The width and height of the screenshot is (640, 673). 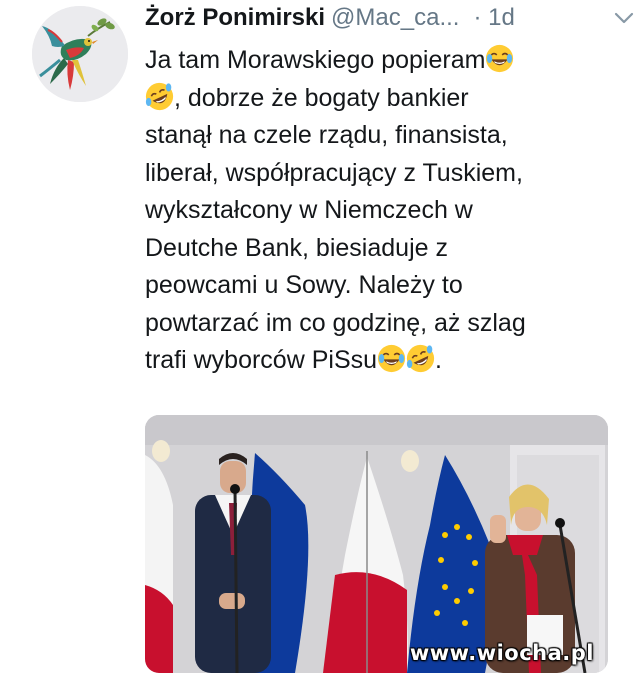 What do you see at coordinates (501, 653) in the screenshot?
I see `watermark: www.wiocha.pl` at bounding box center [501, 653].